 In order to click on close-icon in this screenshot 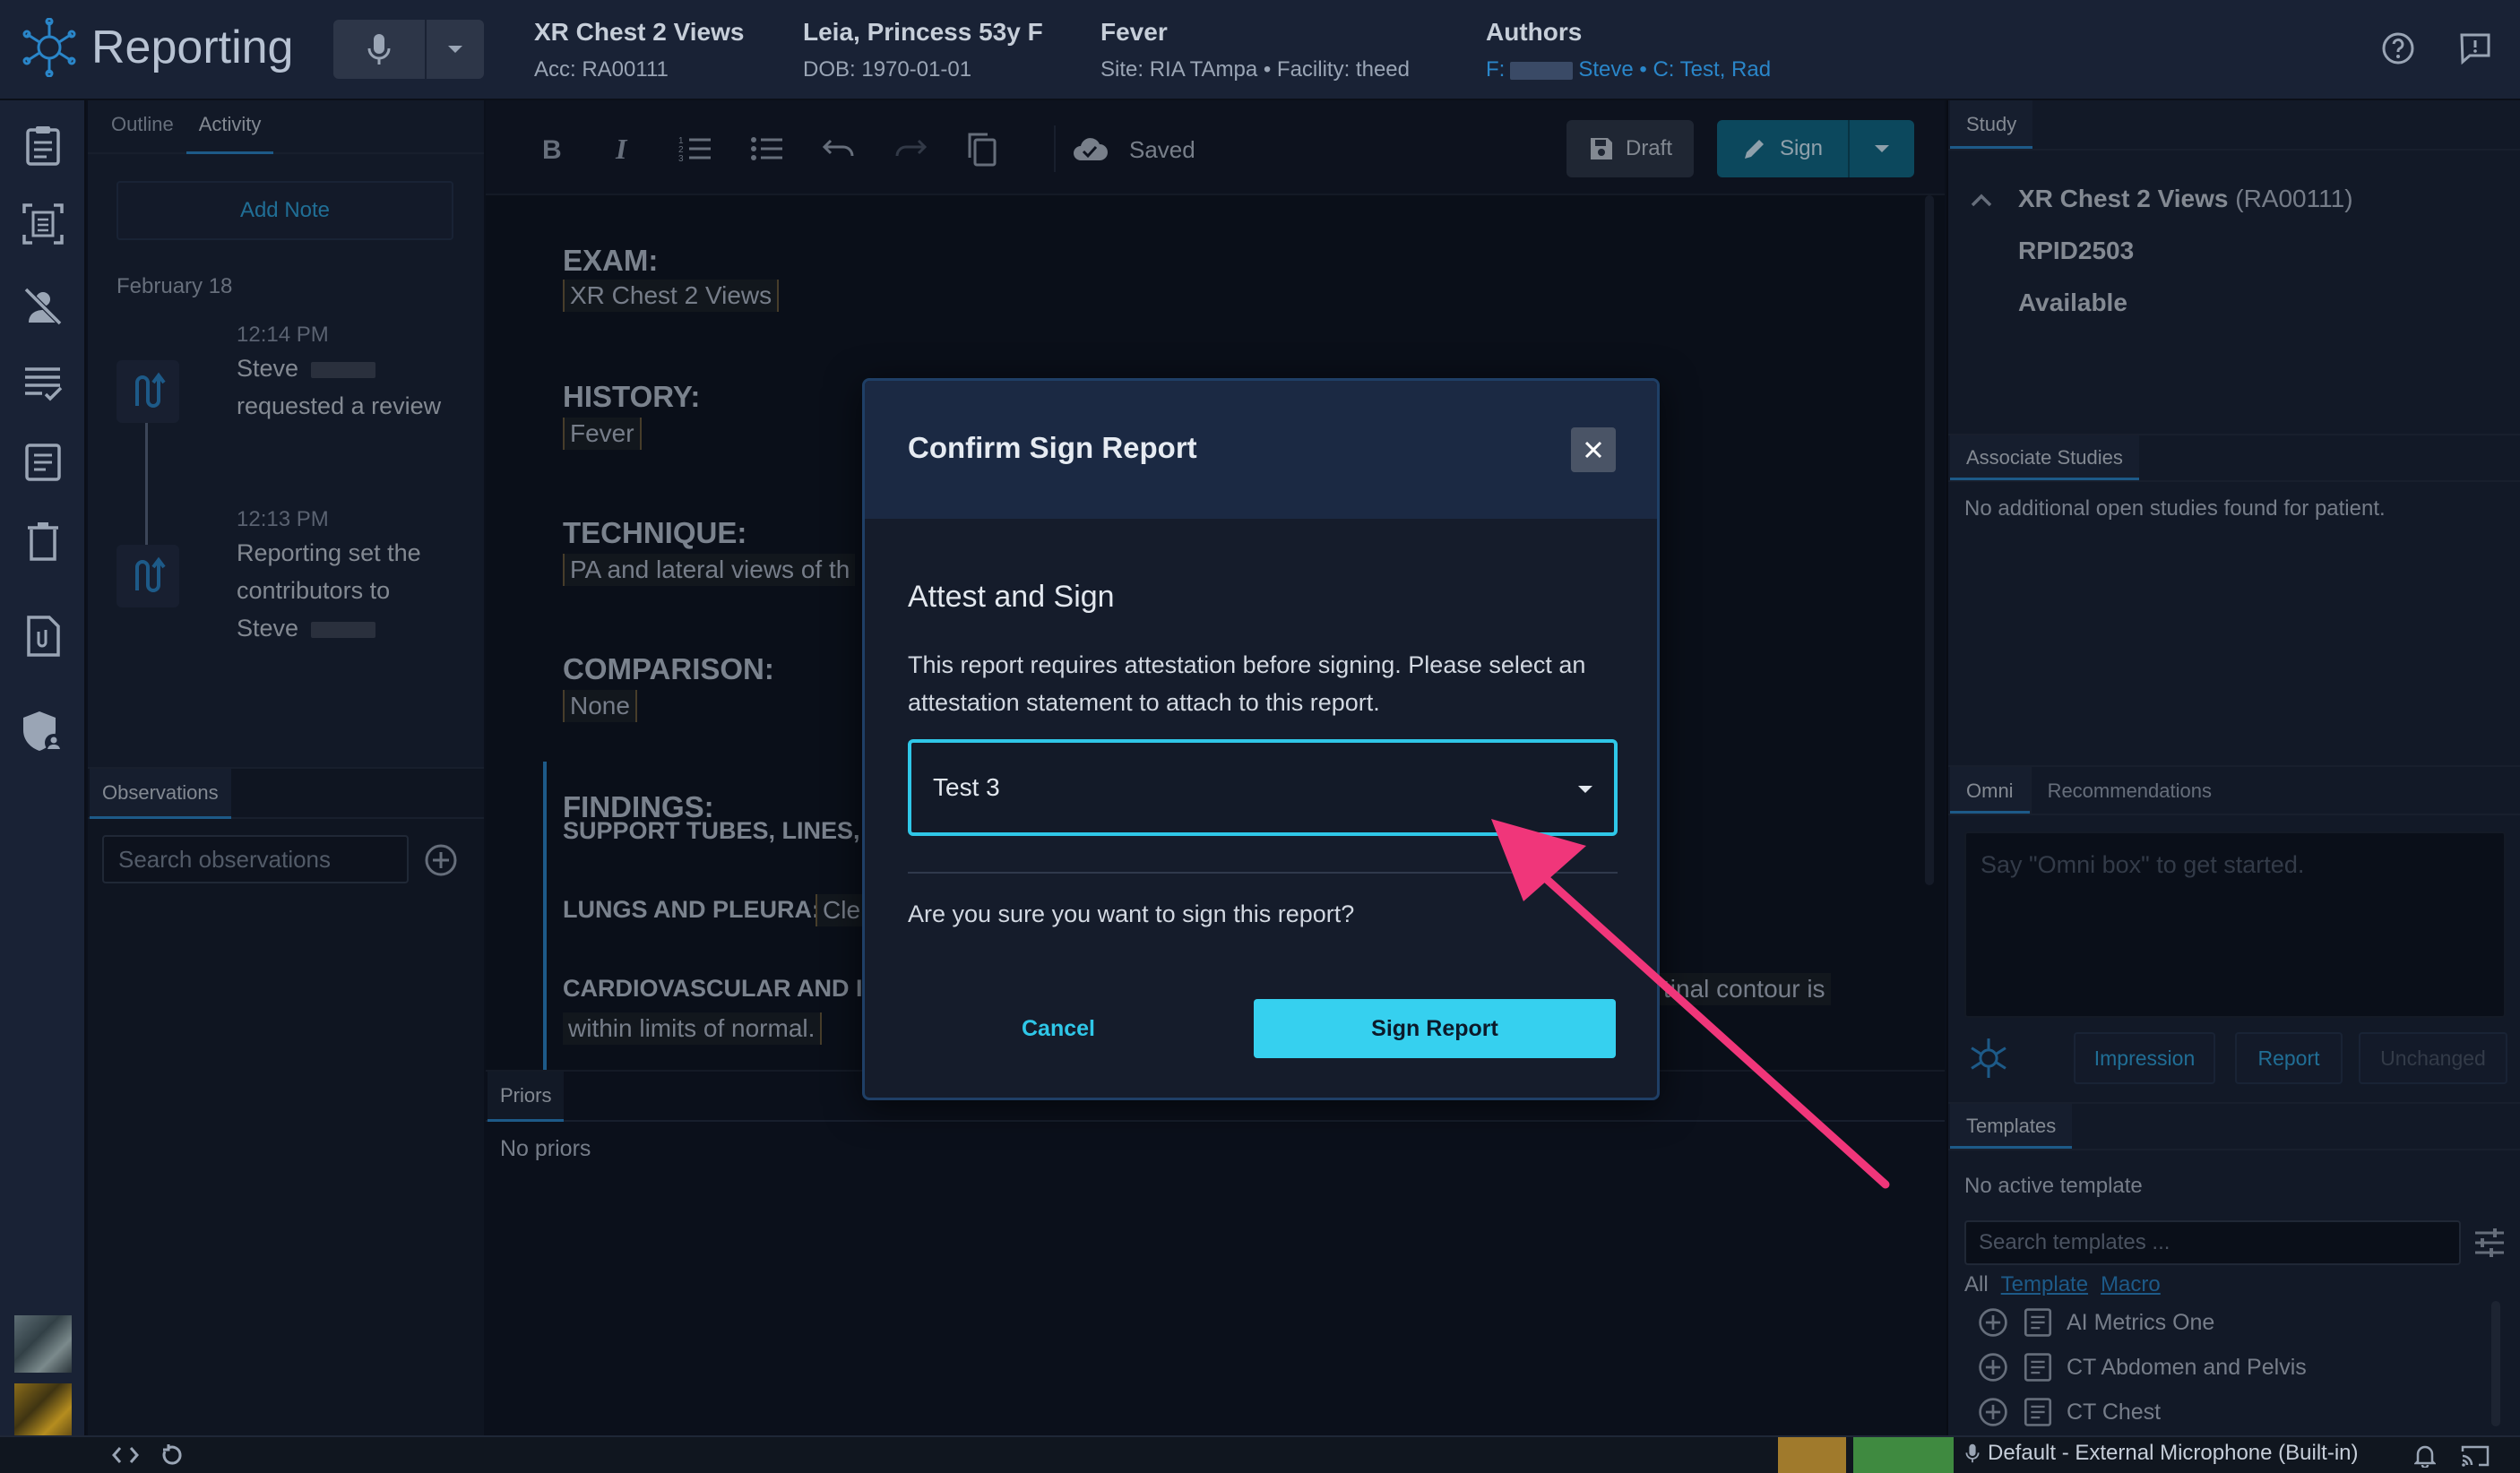, I will do `click(1593, 450)`.